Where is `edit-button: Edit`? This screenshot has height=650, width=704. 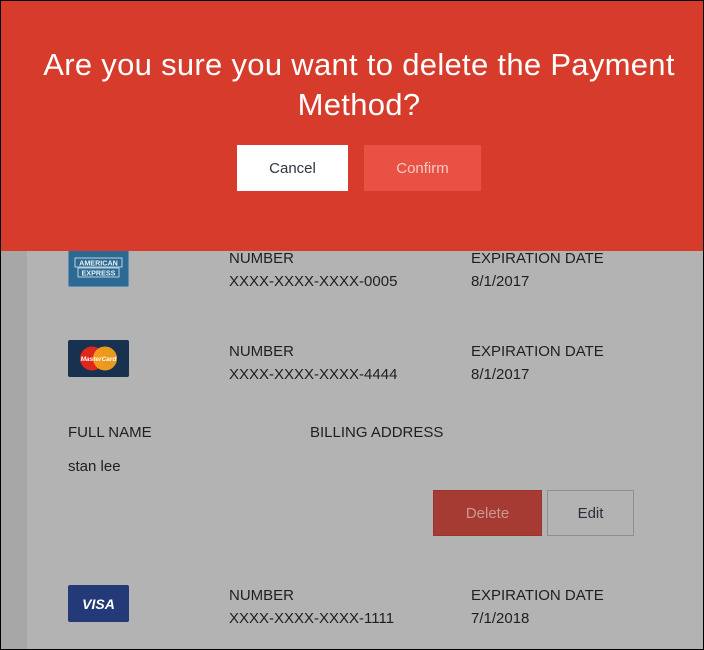 edit-button: Edit is located at coordinates (590, 513).